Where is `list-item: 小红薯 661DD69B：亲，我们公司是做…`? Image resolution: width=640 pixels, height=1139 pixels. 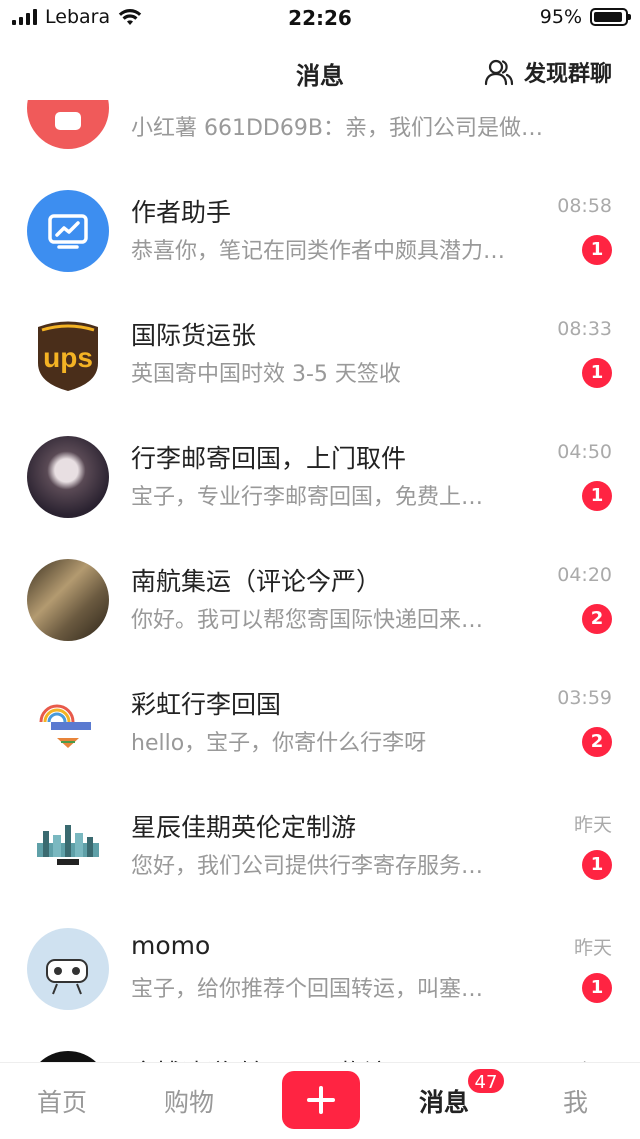
list-item: 小红薯 661DD69B：亲，我们公司是做… is located at coordinates (320, 133).